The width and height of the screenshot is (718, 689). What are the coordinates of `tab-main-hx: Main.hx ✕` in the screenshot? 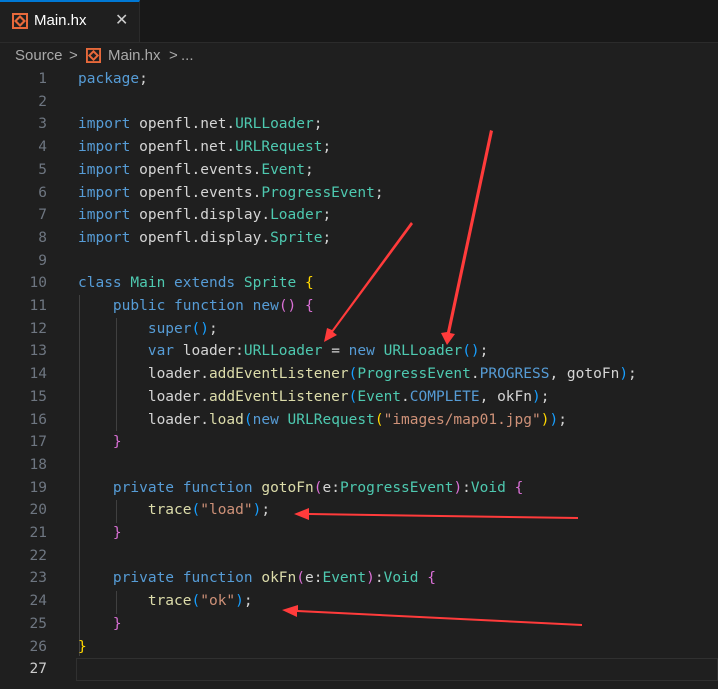 It's located at (70, 21).